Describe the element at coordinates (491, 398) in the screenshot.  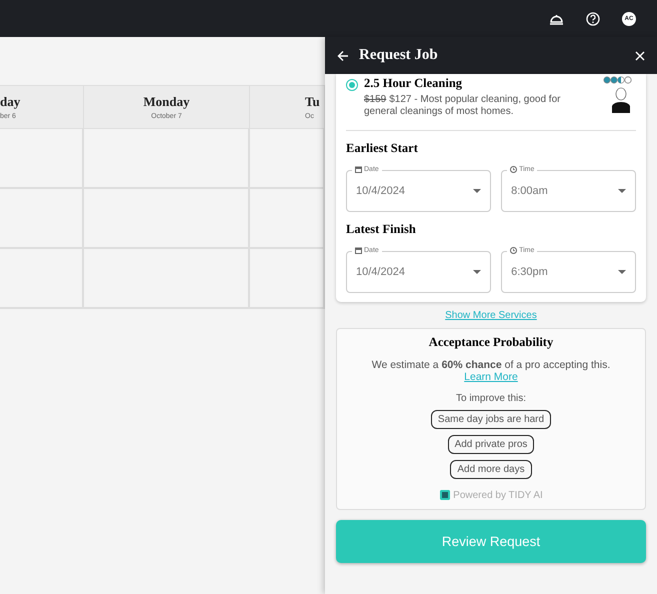
I see `improve-label: To improve this:` at that location.